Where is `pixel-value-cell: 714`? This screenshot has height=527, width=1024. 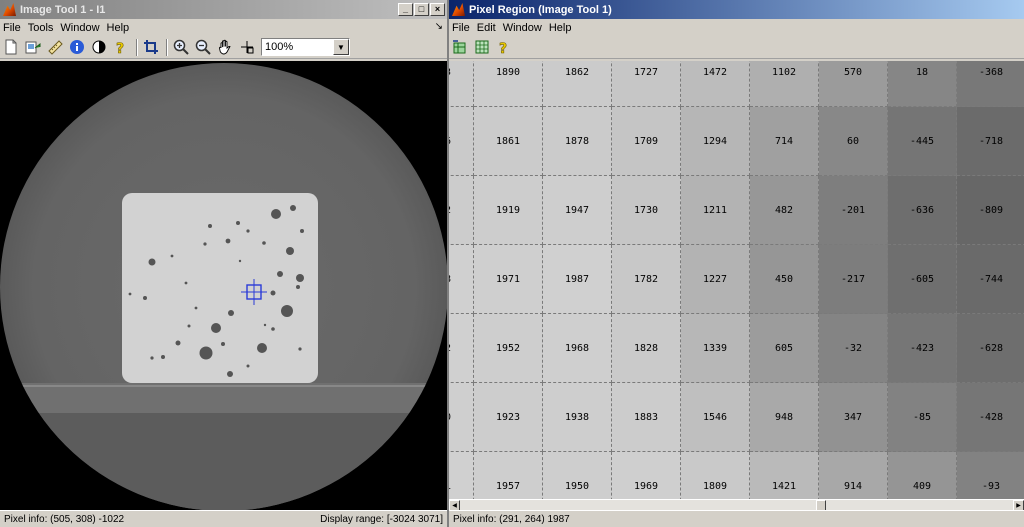
pixel-value-cell: 714 is located at coordinates (784, 141).